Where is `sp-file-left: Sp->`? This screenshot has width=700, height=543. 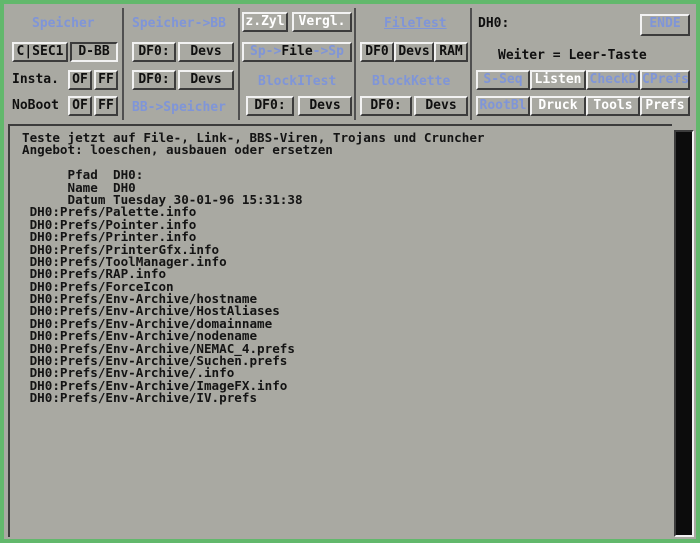 sp-file-left: Sp-> is located at coordinates (266, 51).